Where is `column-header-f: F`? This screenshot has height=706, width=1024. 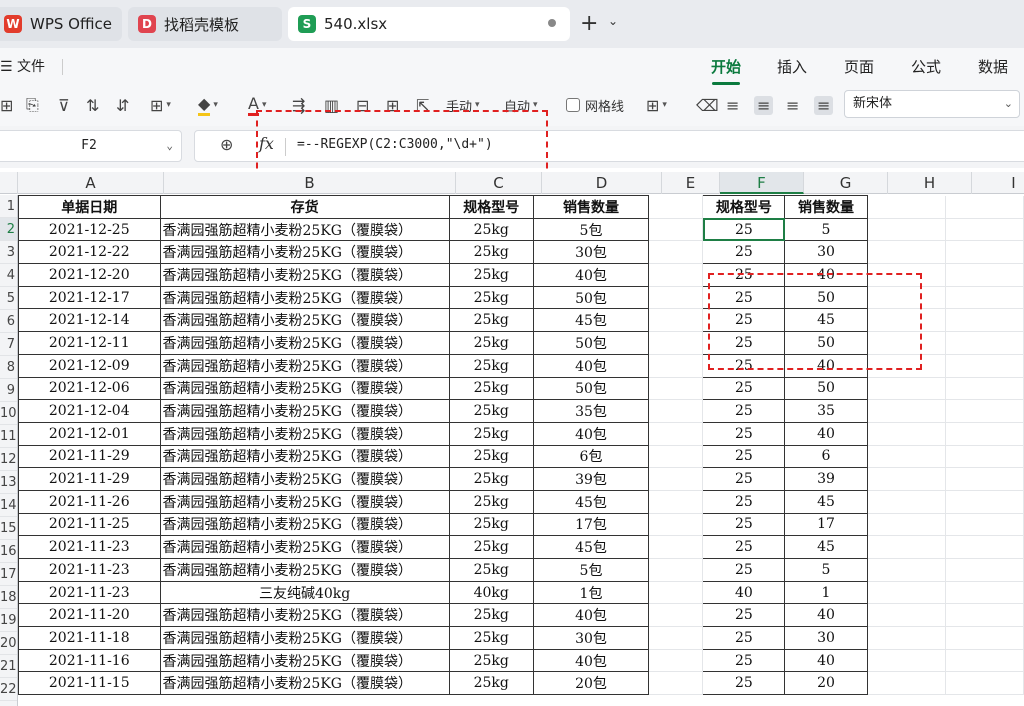
column-header-f: F is located at coordinates (762, 183).